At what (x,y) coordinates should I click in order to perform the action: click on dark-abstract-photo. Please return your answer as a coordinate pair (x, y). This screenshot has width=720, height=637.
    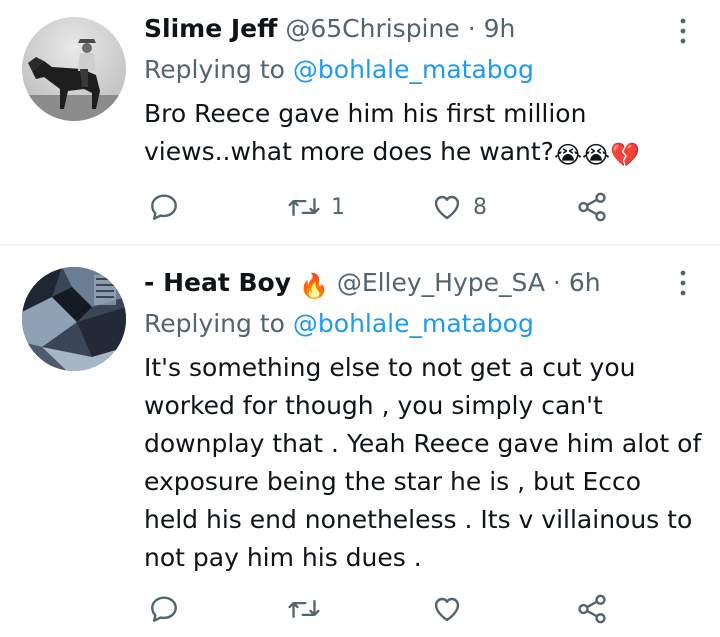
    Looking at the image, I should click on (74, 319).